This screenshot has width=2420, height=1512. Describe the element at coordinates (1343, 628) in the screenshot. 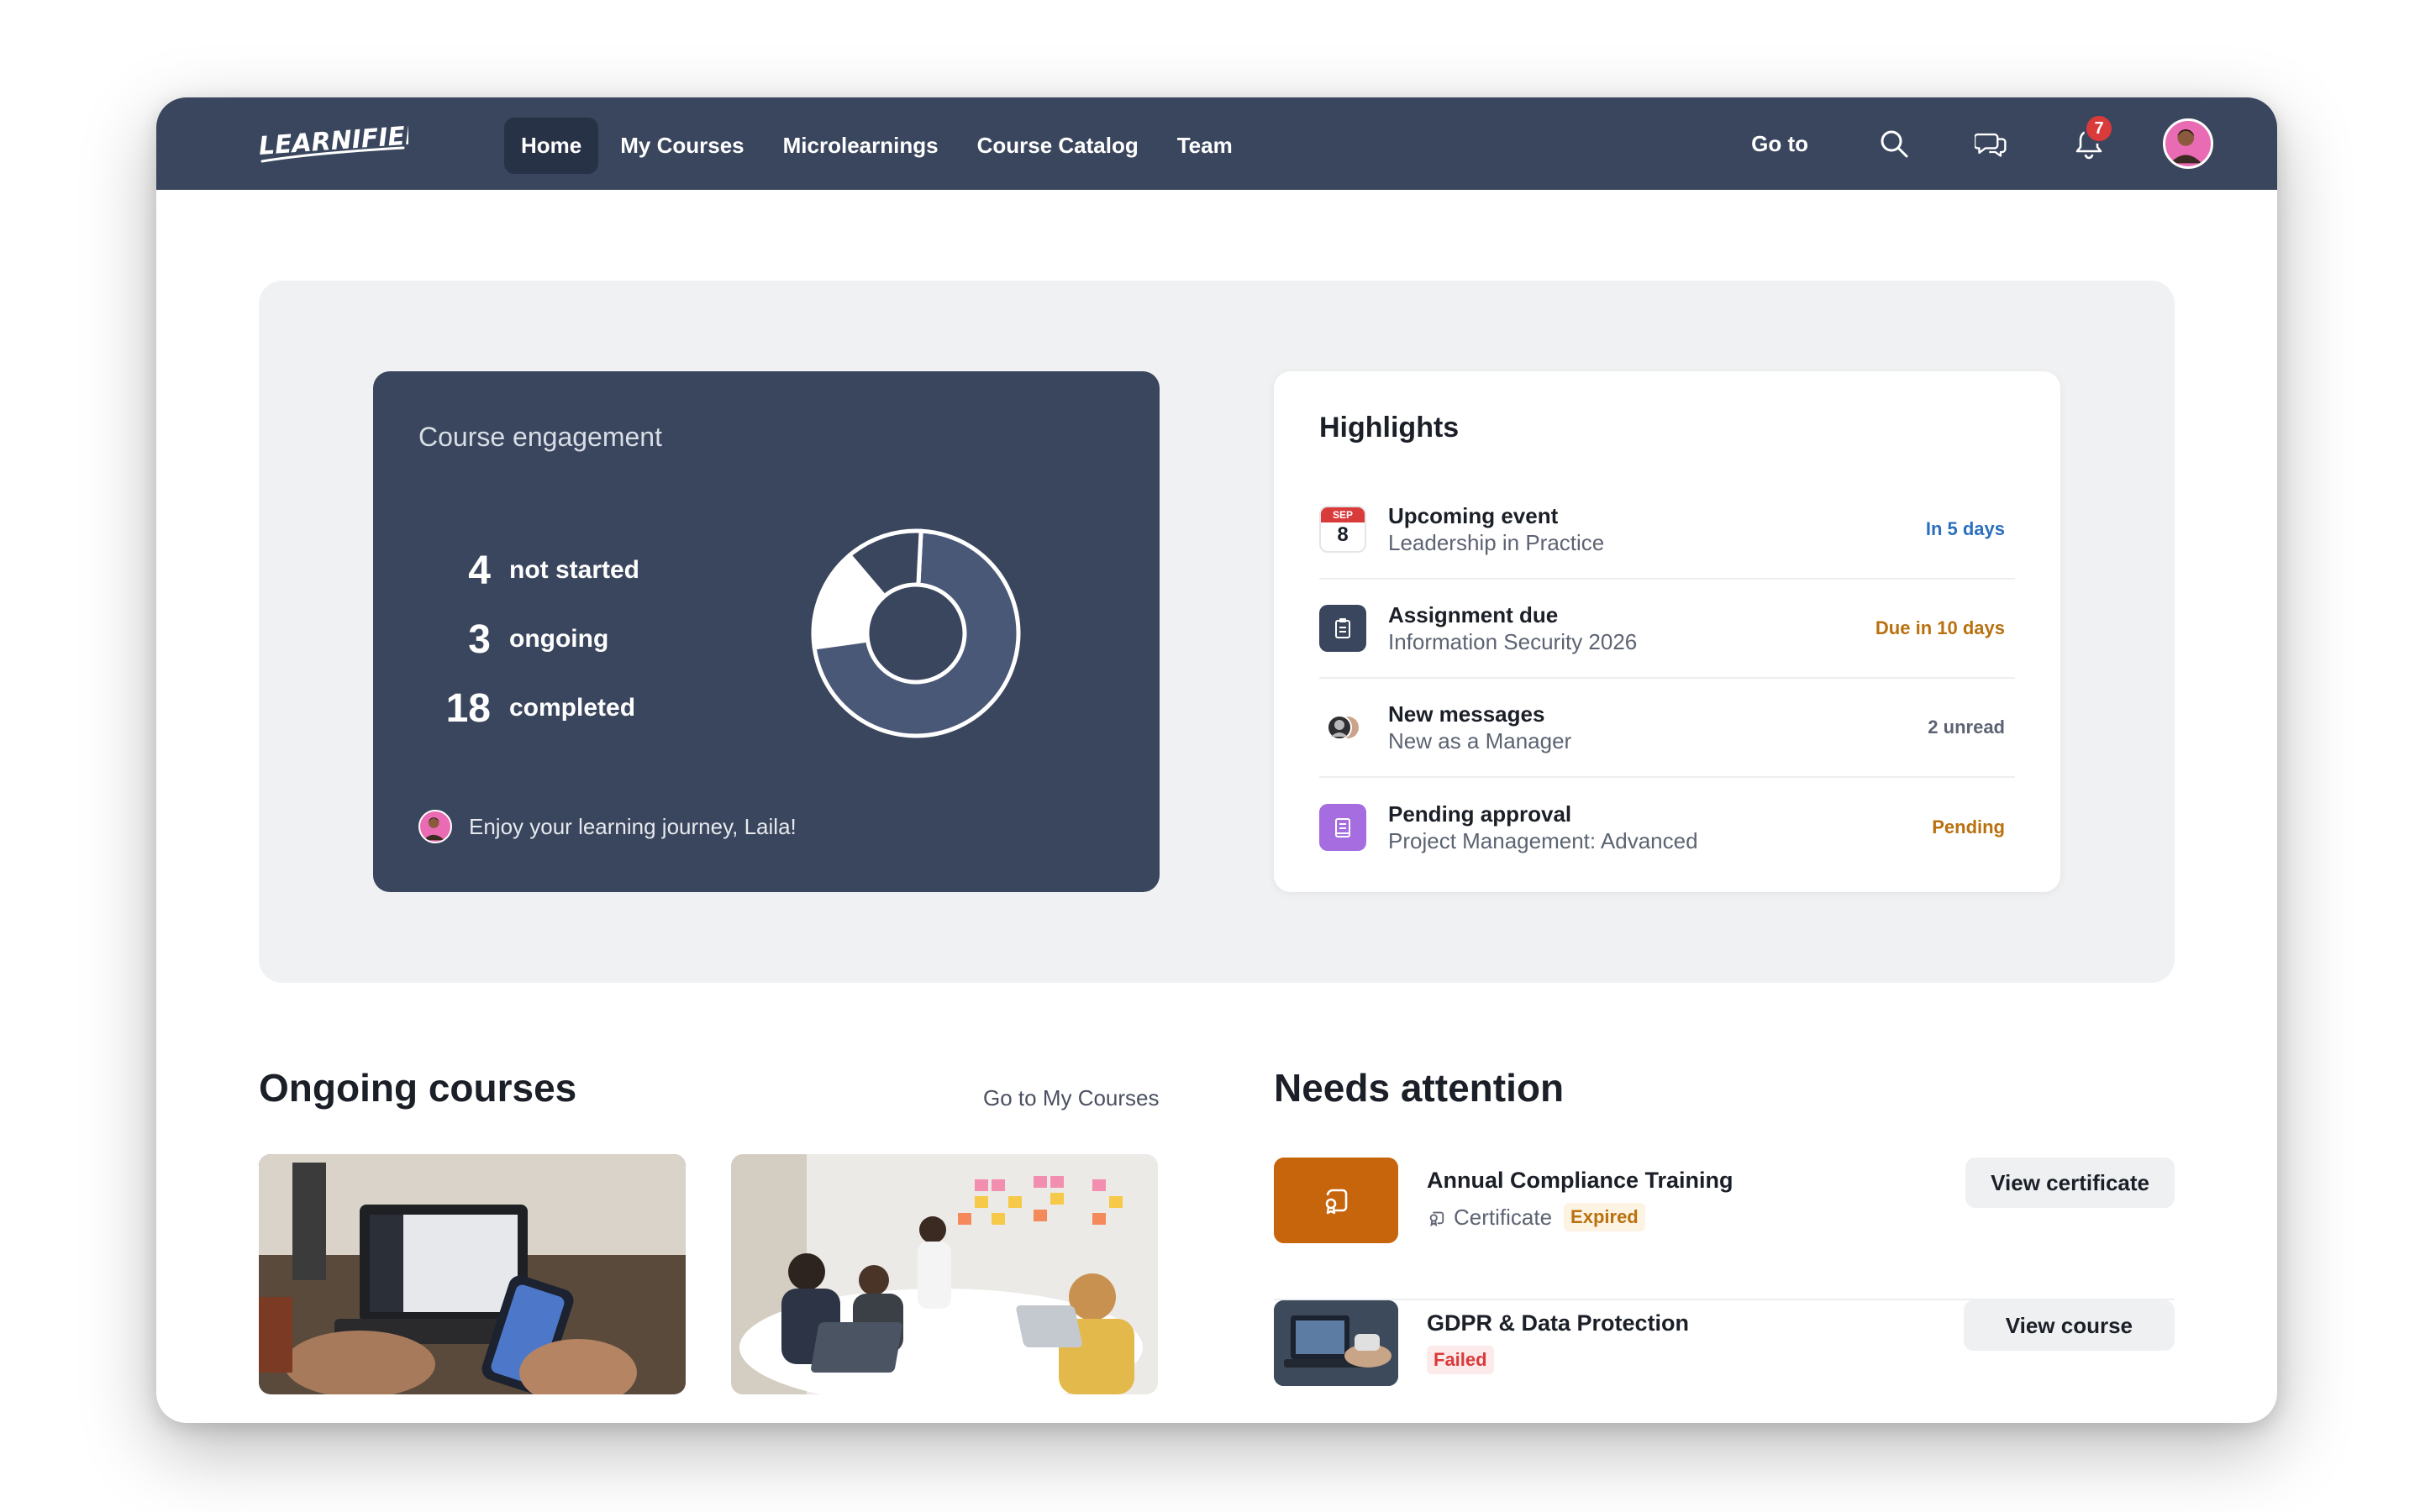

I see `clipboard-icon` at that location.